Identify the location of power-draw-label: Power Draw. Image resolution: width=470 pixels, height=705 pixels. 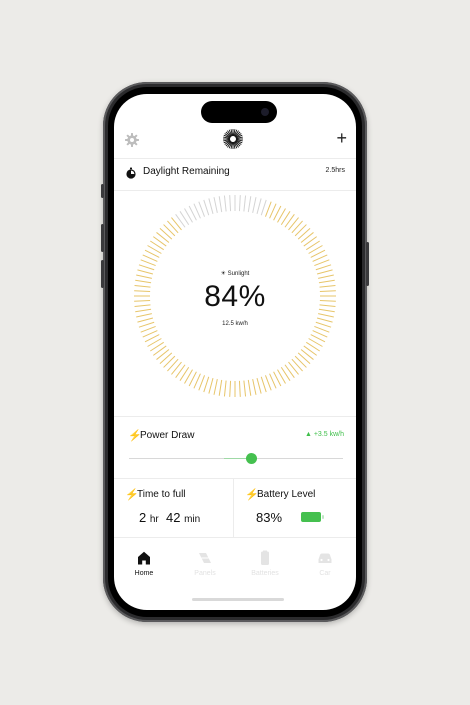
(167, 435).